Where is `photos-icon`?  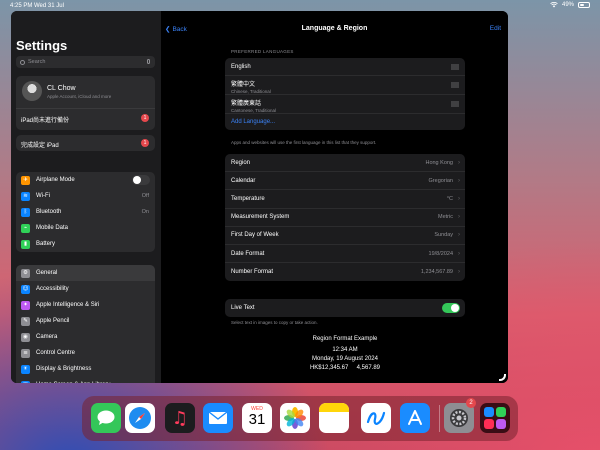
photos-icon is located at coordinates (295, 418).